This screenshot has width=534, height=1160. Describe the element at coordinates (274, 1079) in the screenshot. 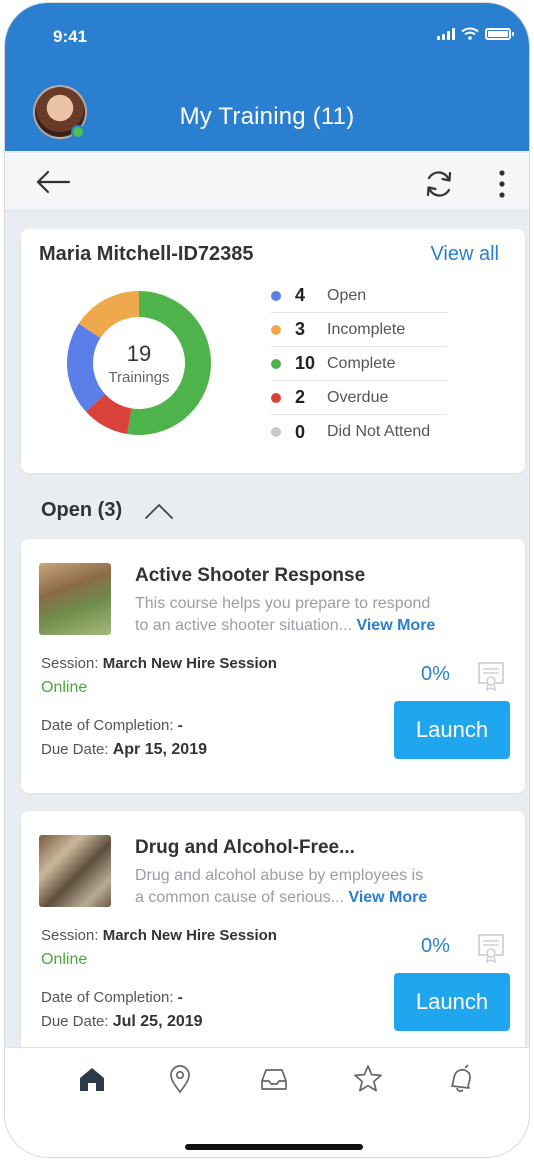

I see `inbox-icon` at that location.